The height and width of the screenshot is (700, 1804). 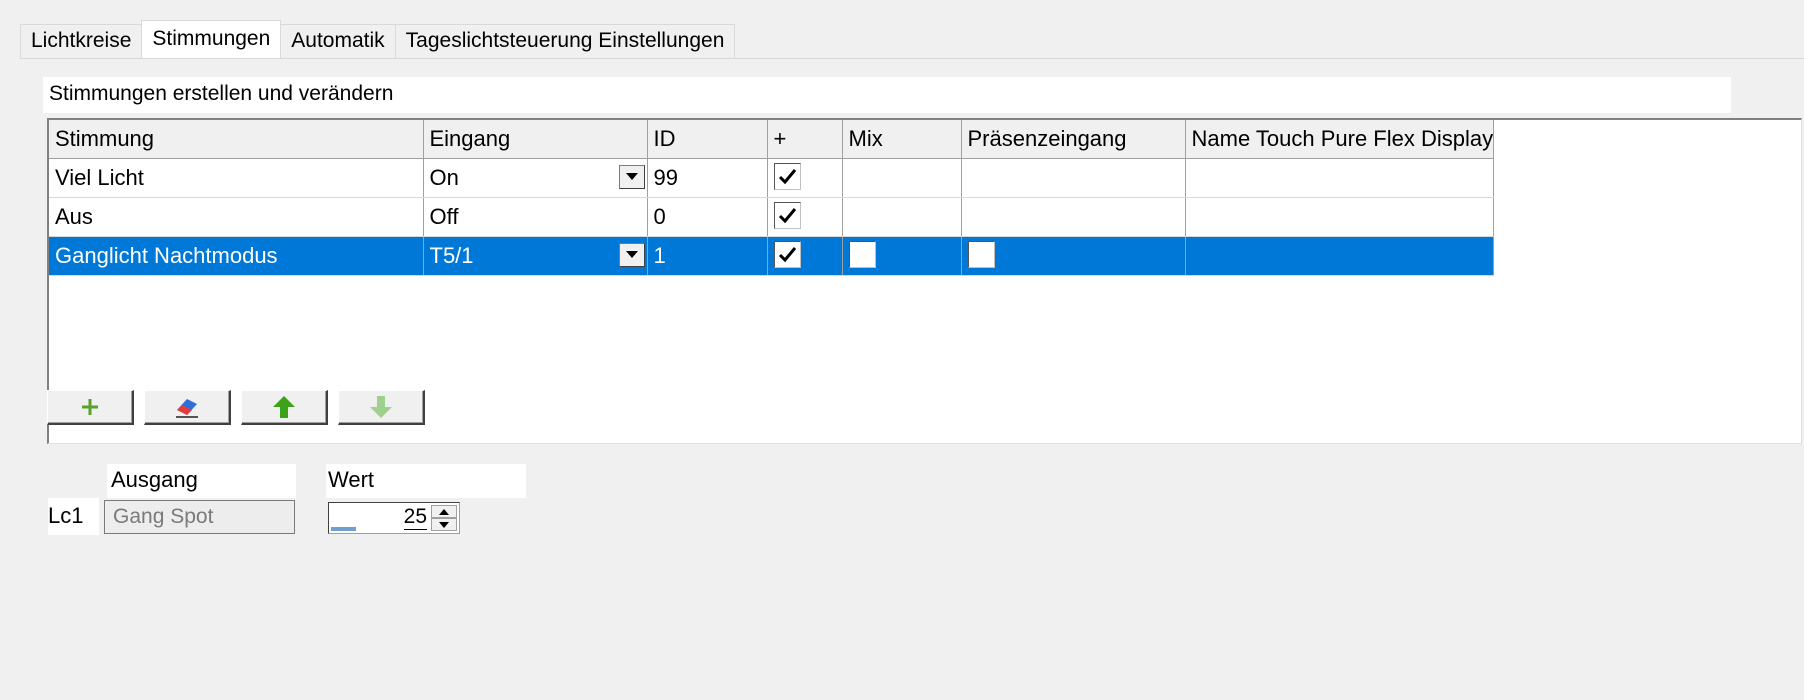 I want to click on wert-spinbox: 25, so click(x=394, y=518).